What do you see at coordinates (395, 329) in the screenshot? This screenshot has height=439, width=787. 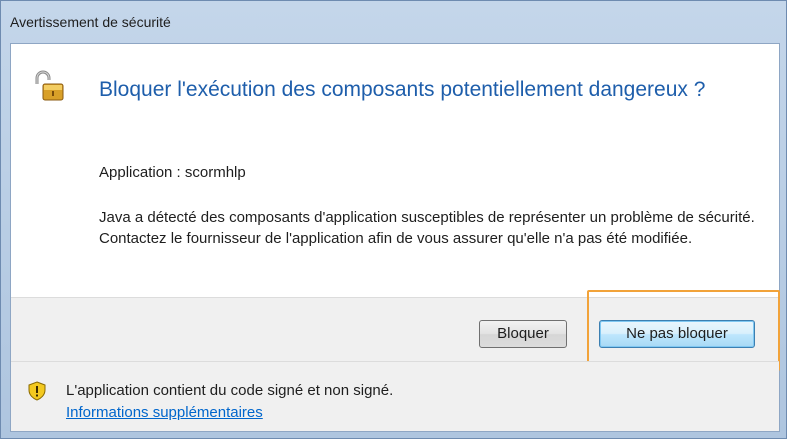 I see `button-area: Bloquer Ne pas bloquer` at bounding box center [395, 329].